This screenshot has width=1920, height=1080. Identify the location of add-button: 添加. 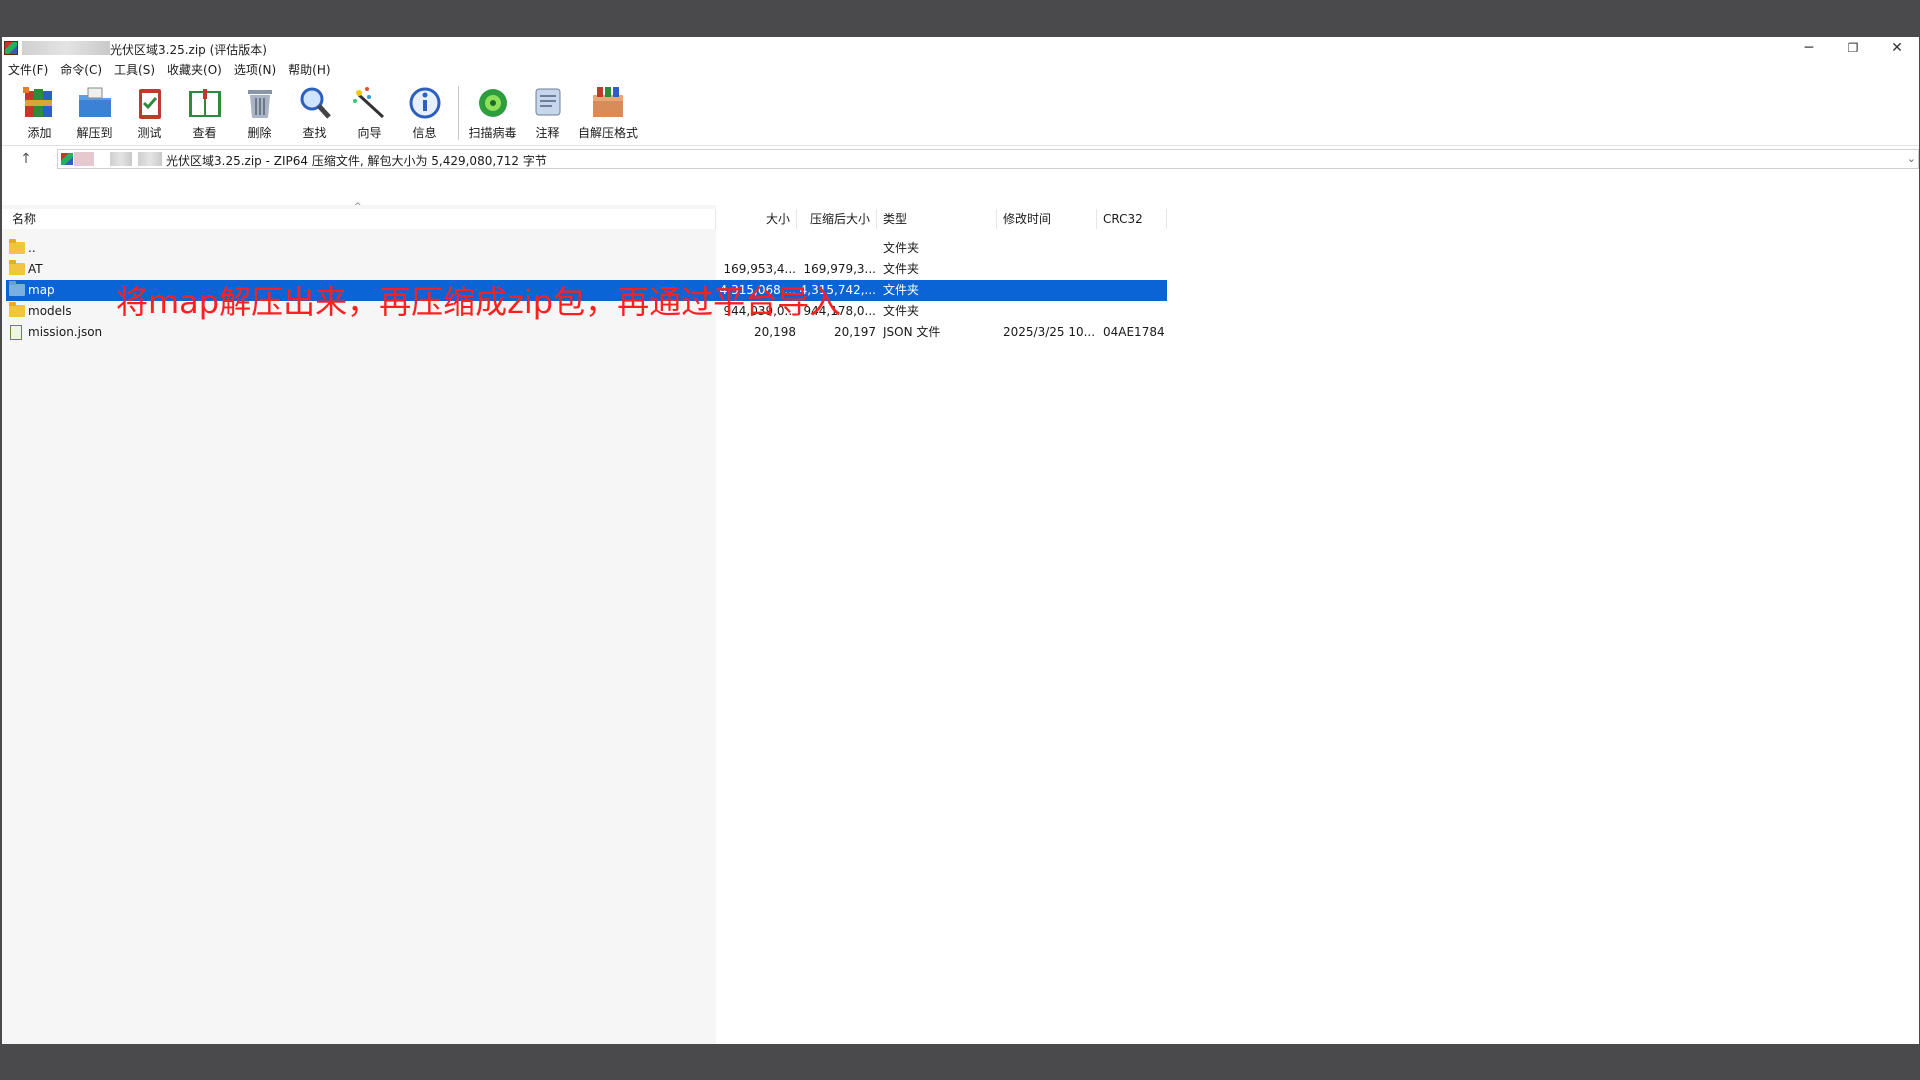
(39, 113).